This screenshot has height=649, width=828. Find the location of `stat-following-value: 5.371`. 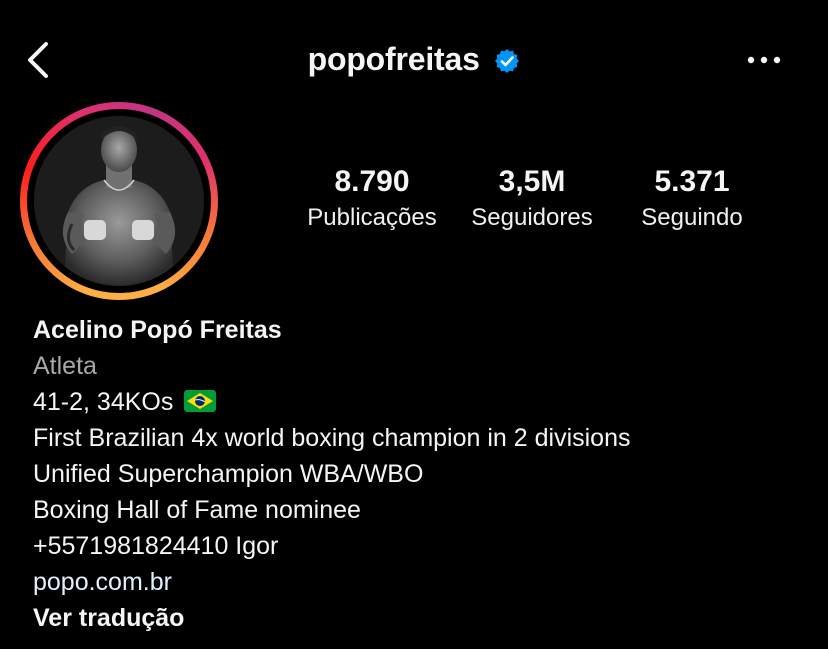

stat-following-value: 5.371 is located at coordinates (692, 181).